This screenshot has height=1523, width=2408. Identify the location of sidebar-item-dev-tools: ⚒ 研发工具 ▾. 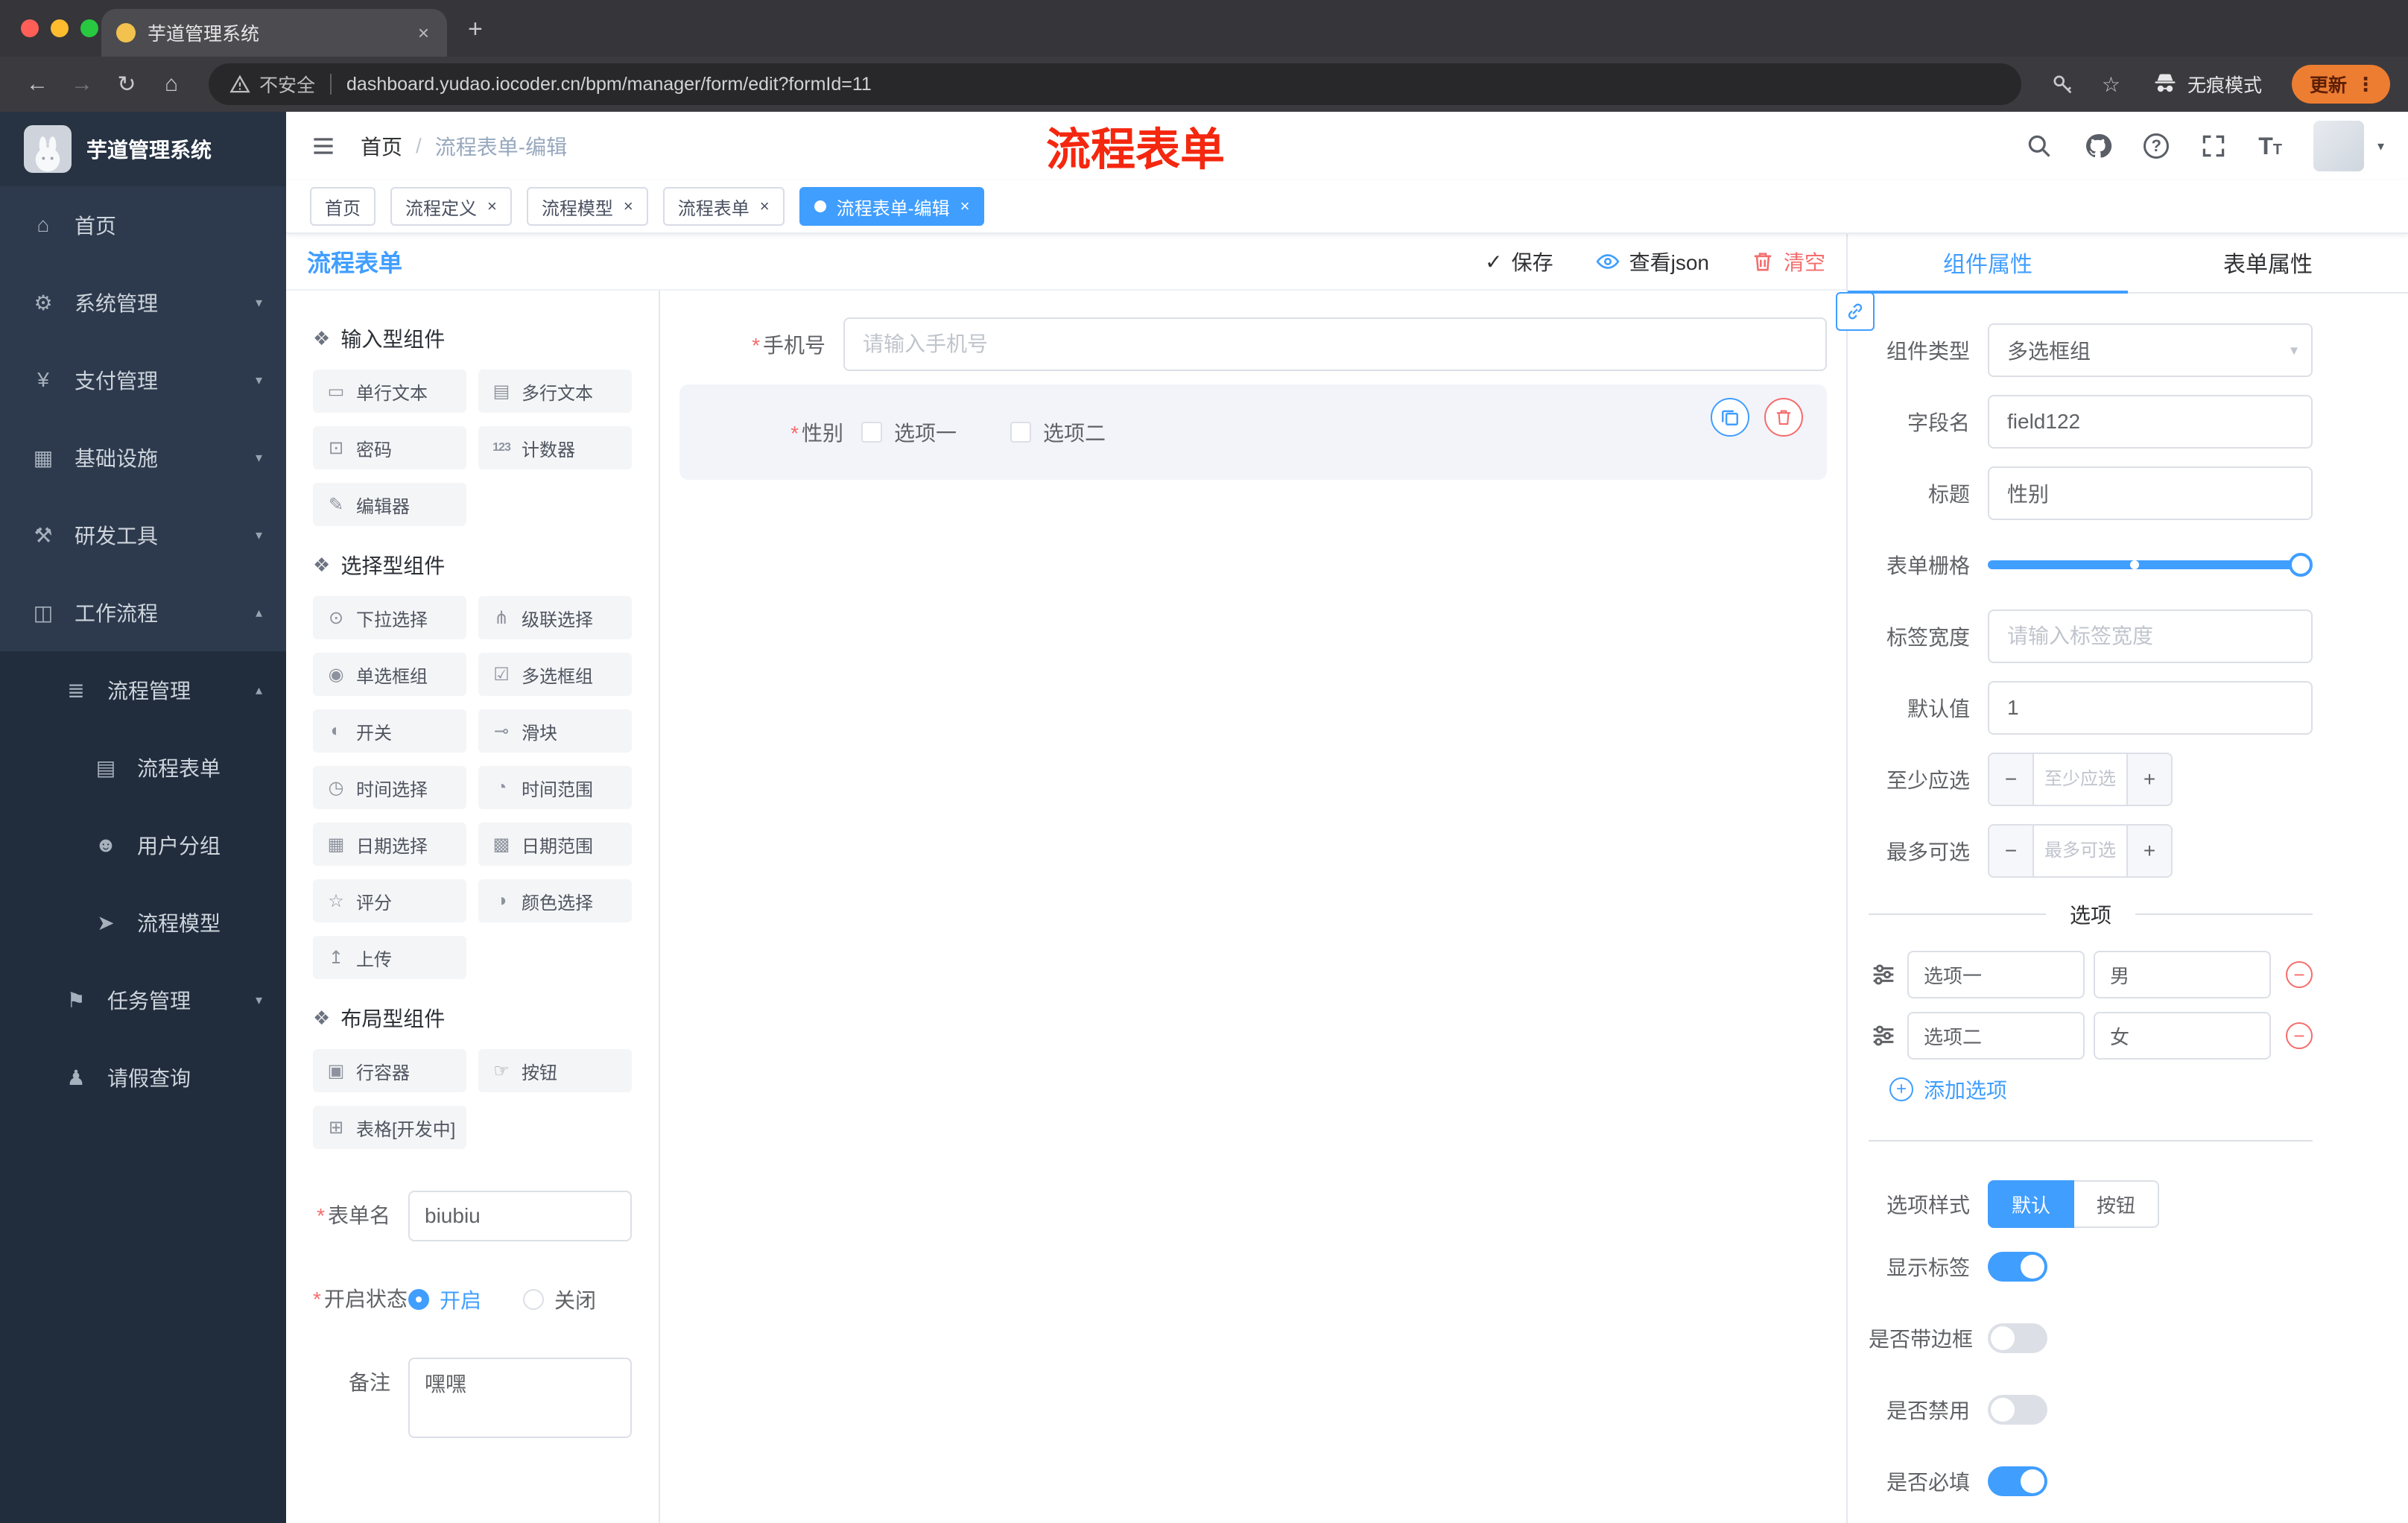
(143, 535).